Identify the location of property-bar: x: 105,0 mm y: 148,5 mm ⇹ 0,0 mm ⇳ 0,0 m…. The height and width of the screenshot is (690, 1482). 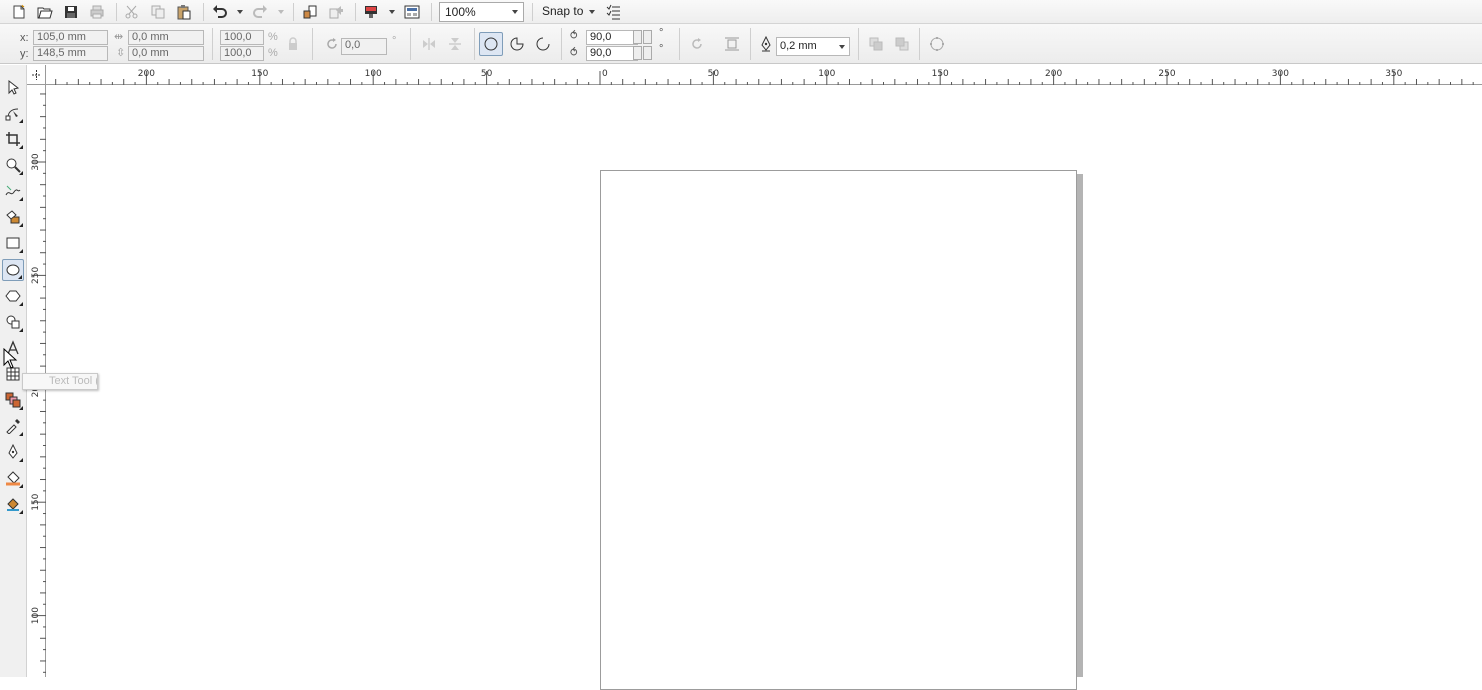
(741, 44).